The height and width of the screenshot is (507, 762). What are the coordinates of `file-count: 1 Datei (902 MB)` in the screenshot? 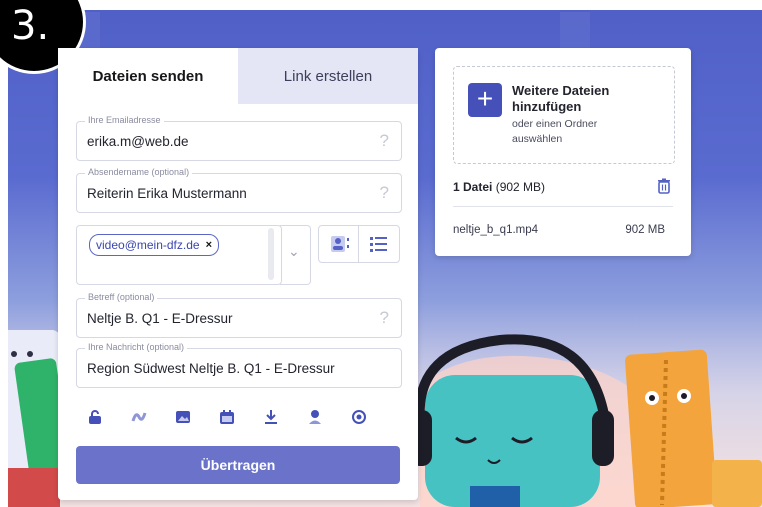 It's located at (499, 187).